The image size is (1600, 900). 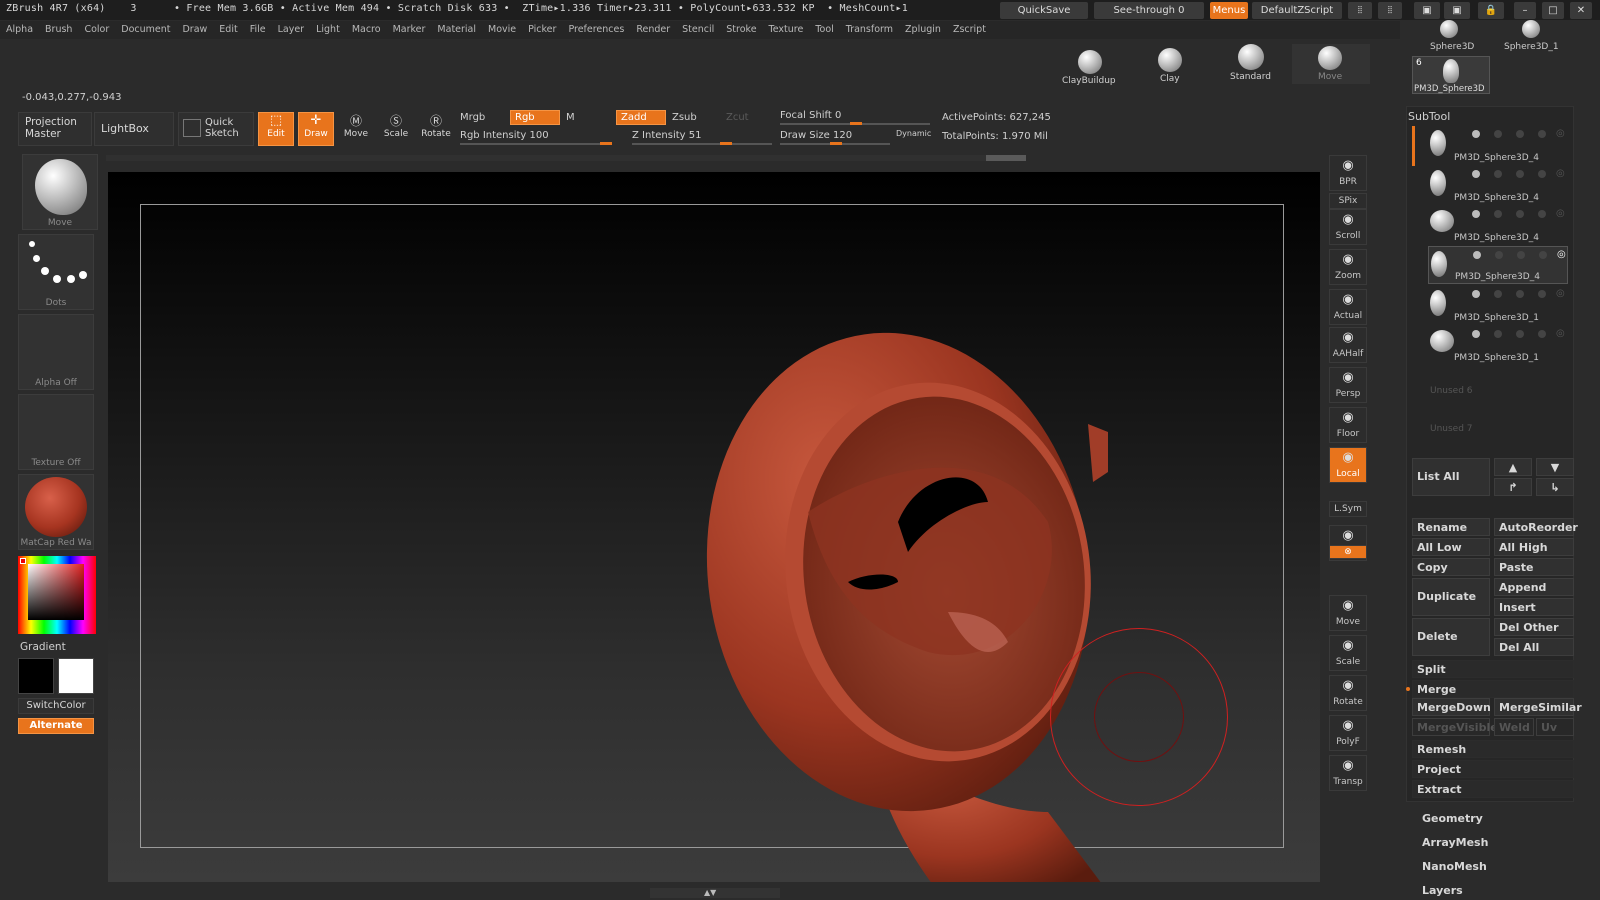 I want to click on shelf-floor-button: ◉ Floor, so click(x=1348, y=425).